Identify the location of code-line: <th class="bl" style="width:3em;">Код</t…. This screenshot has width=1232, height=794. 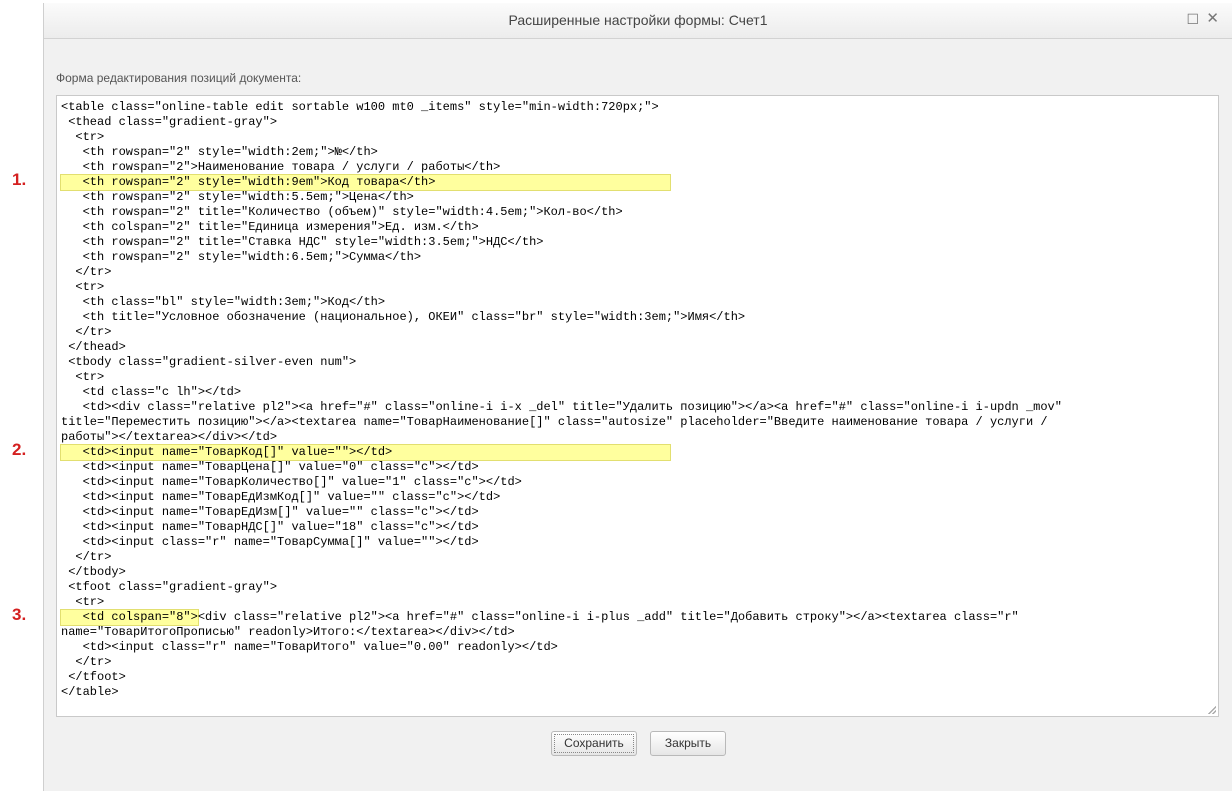
(223, 302).